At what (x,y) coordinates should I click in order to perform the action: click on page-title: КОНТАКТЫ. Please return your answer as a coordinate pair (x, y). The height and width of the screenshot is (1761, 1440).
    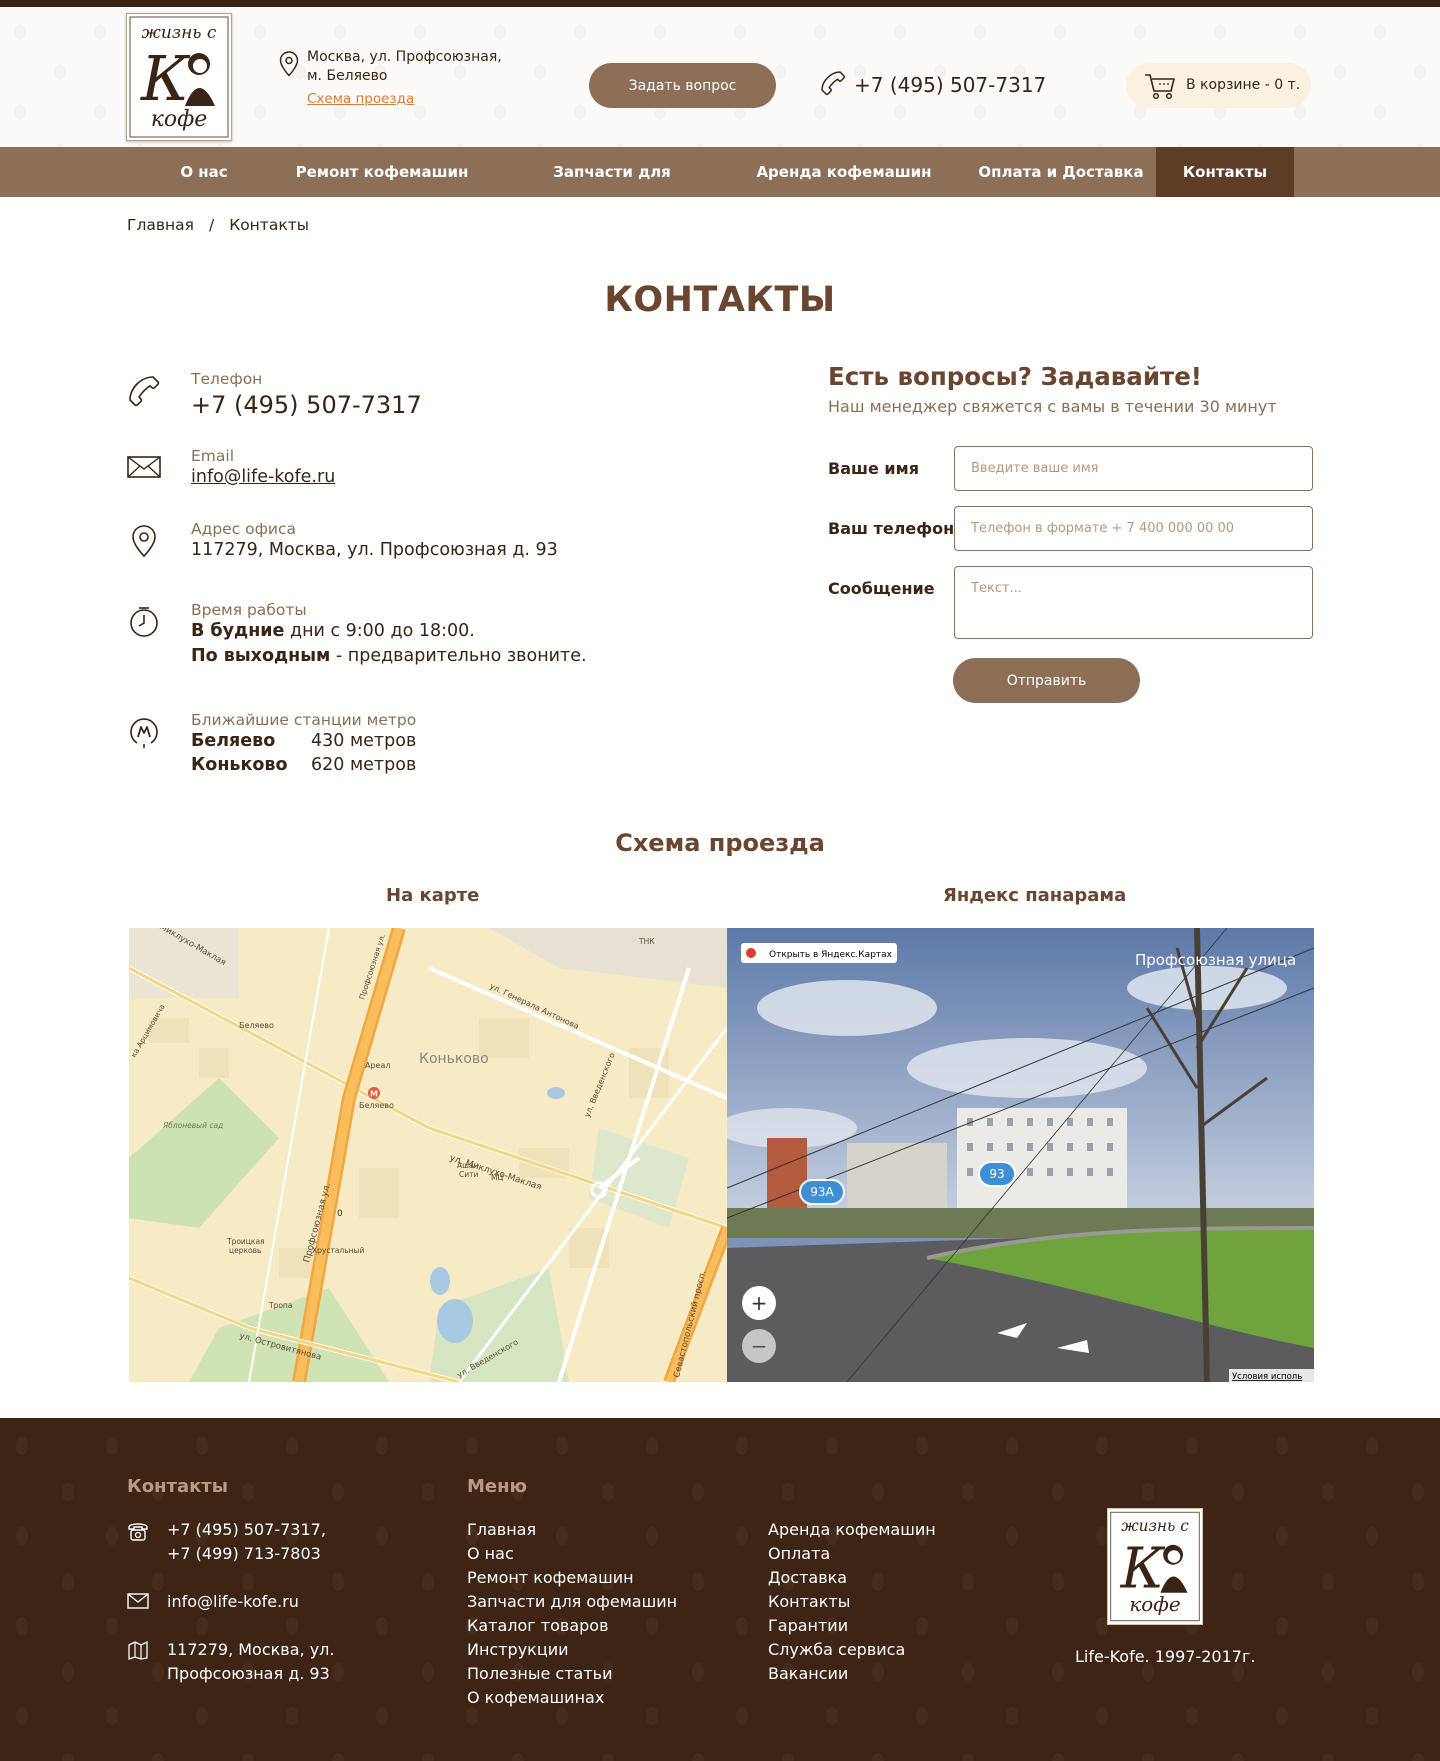
    Looking at the image, I should click on (720, 300).